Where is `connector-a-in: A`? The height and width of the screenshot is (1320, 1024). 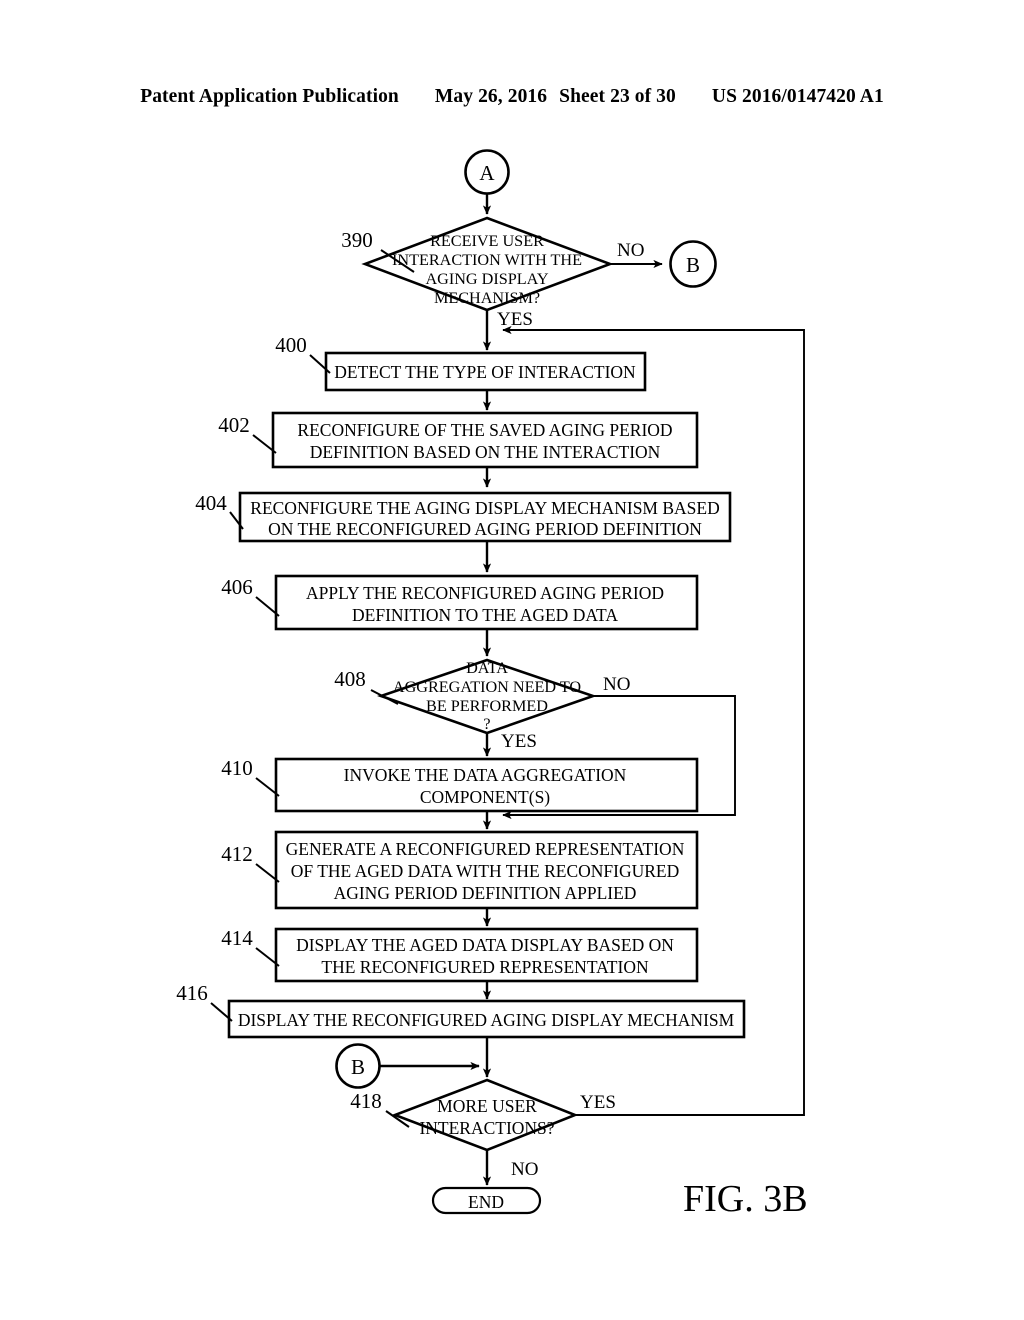 connector-a-in: A is located at coordinates (487, 172).